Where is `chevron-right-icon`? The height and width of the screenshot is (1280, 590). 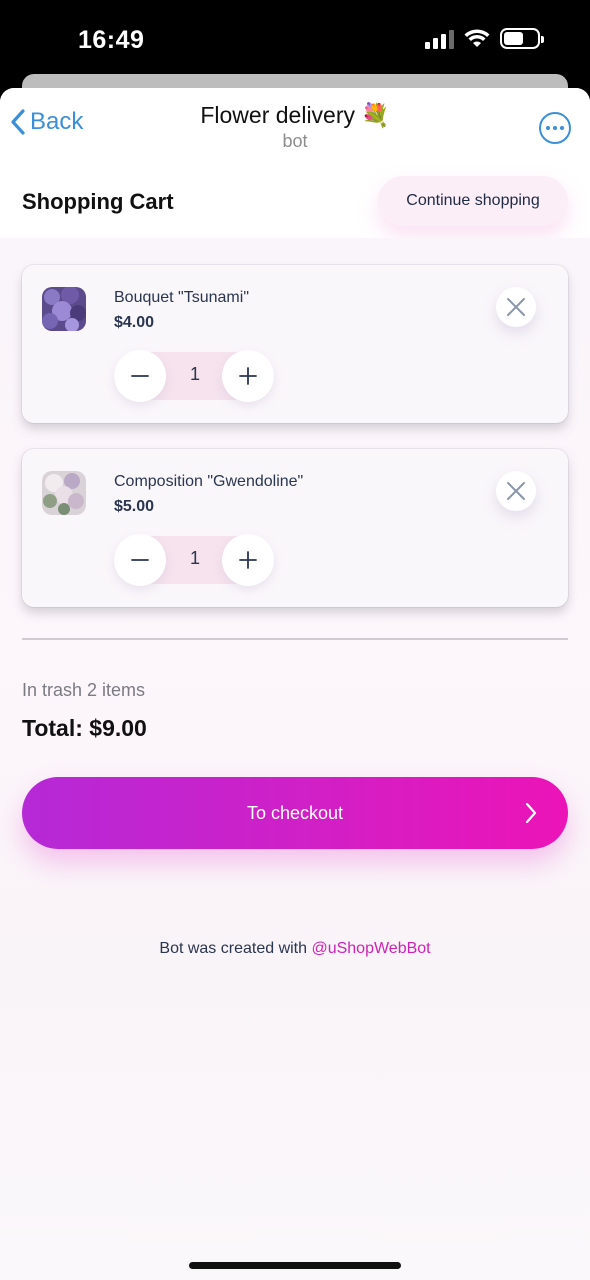 chevron-right-icon is located at coordinates (531, 813).